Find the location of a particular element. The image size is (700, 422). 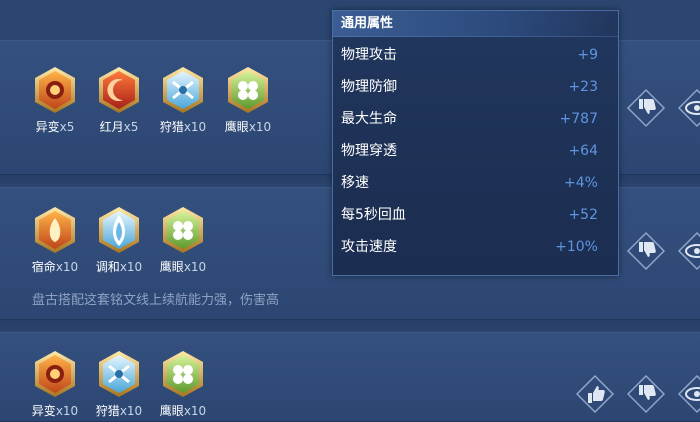

rune-item: 调和x10 is located at coordinates (119, 240).